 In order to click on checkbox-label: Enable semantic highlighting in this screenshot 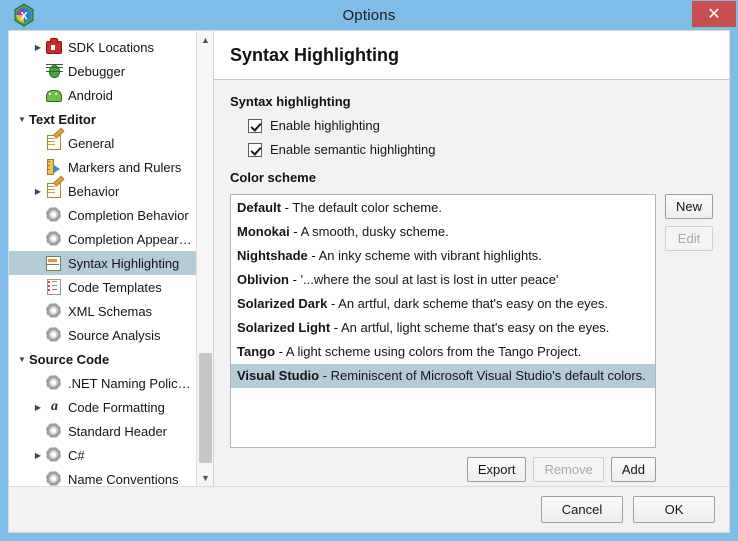, I will do `click(353, 149)`.